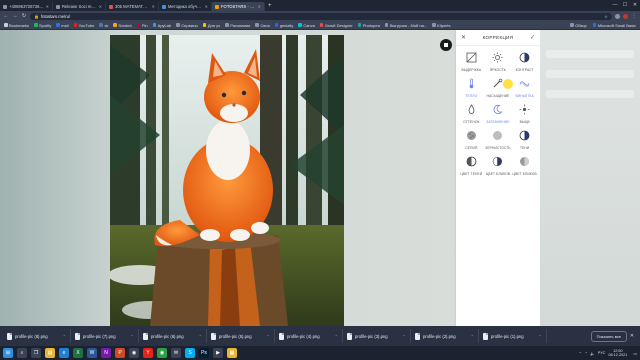 Image resolution: width=640 pixels, height=360 pixels. What do you see at coordinates (148, 353) in the screenshot?
I see `yandex-icon: Y` at bounding box center [148, 353].